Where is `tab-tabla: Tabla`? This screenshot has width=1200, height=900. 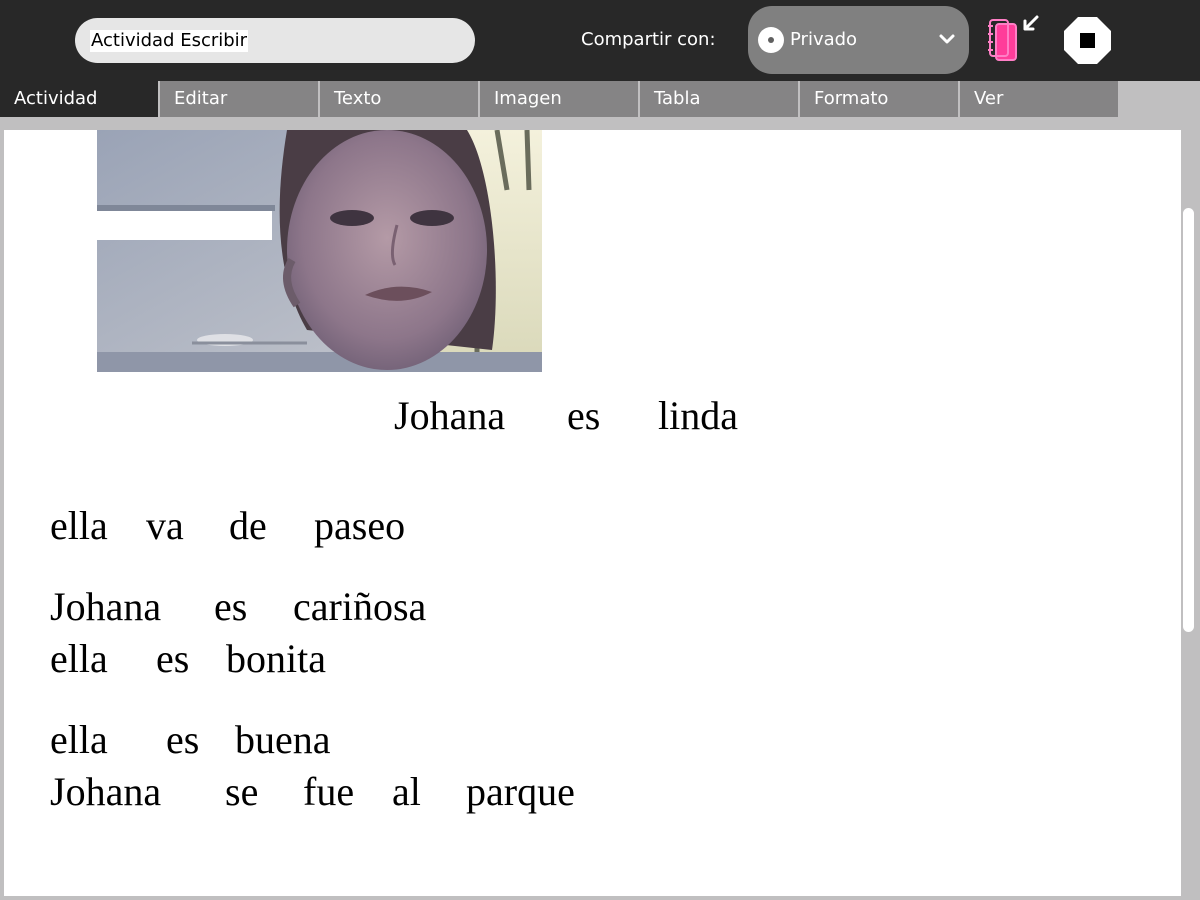
tab-tabla: Tabla is located at coordinates (719, 99).